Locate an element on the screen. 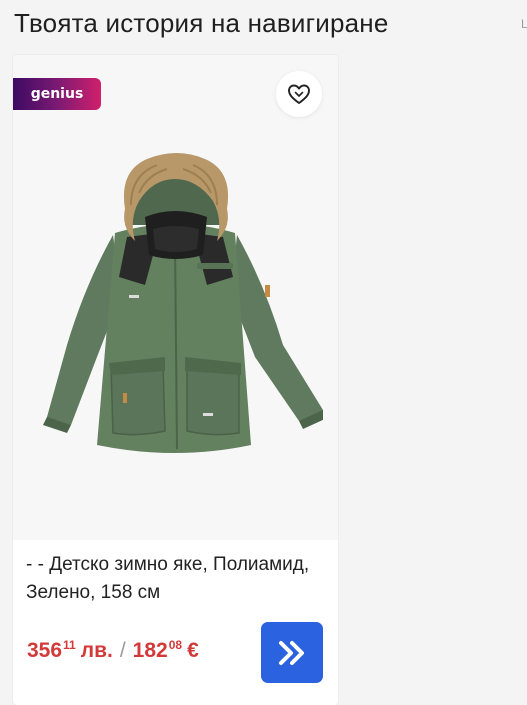 The height and width of the screenshot is (705, 527). price-bgn-dec: 11 is located at coordinates (69, 645).